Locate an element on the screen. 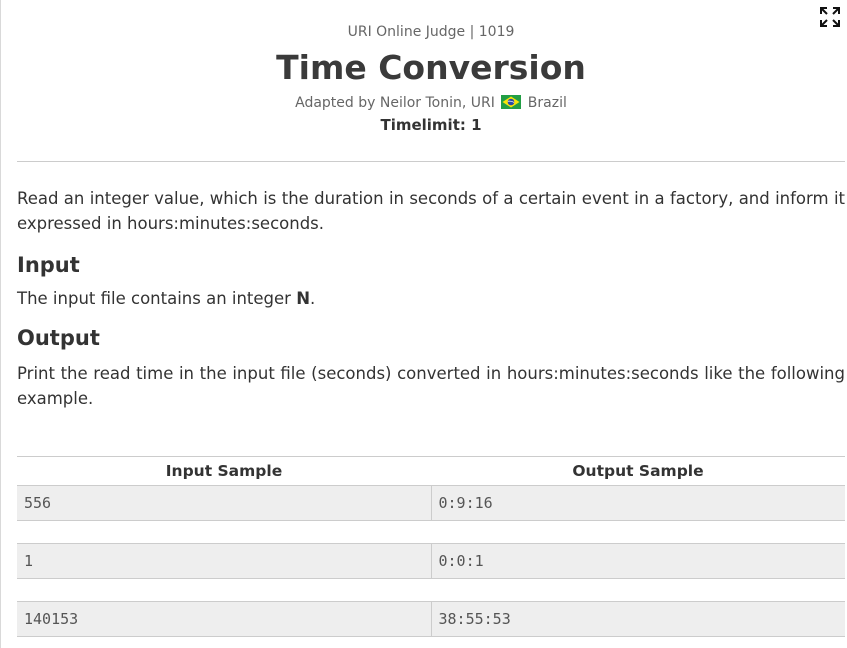 This screenshot has width=847, height=648. input-variable: N is located at coordinates (303, 298).